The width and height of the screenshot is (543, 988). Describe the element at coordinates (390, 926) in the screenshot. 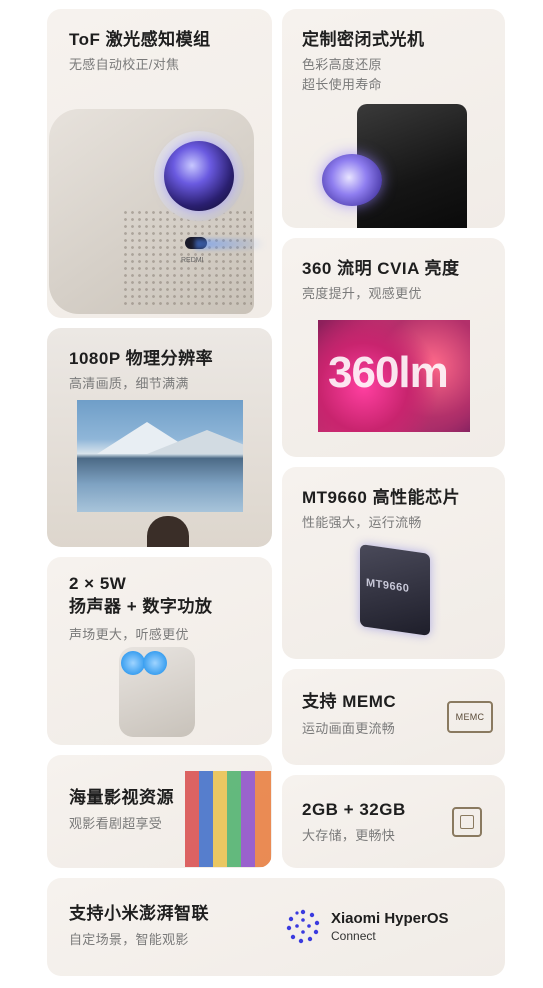

I see `hyperos-logo-text: Xiaomi HyperOS Connect` at that location.